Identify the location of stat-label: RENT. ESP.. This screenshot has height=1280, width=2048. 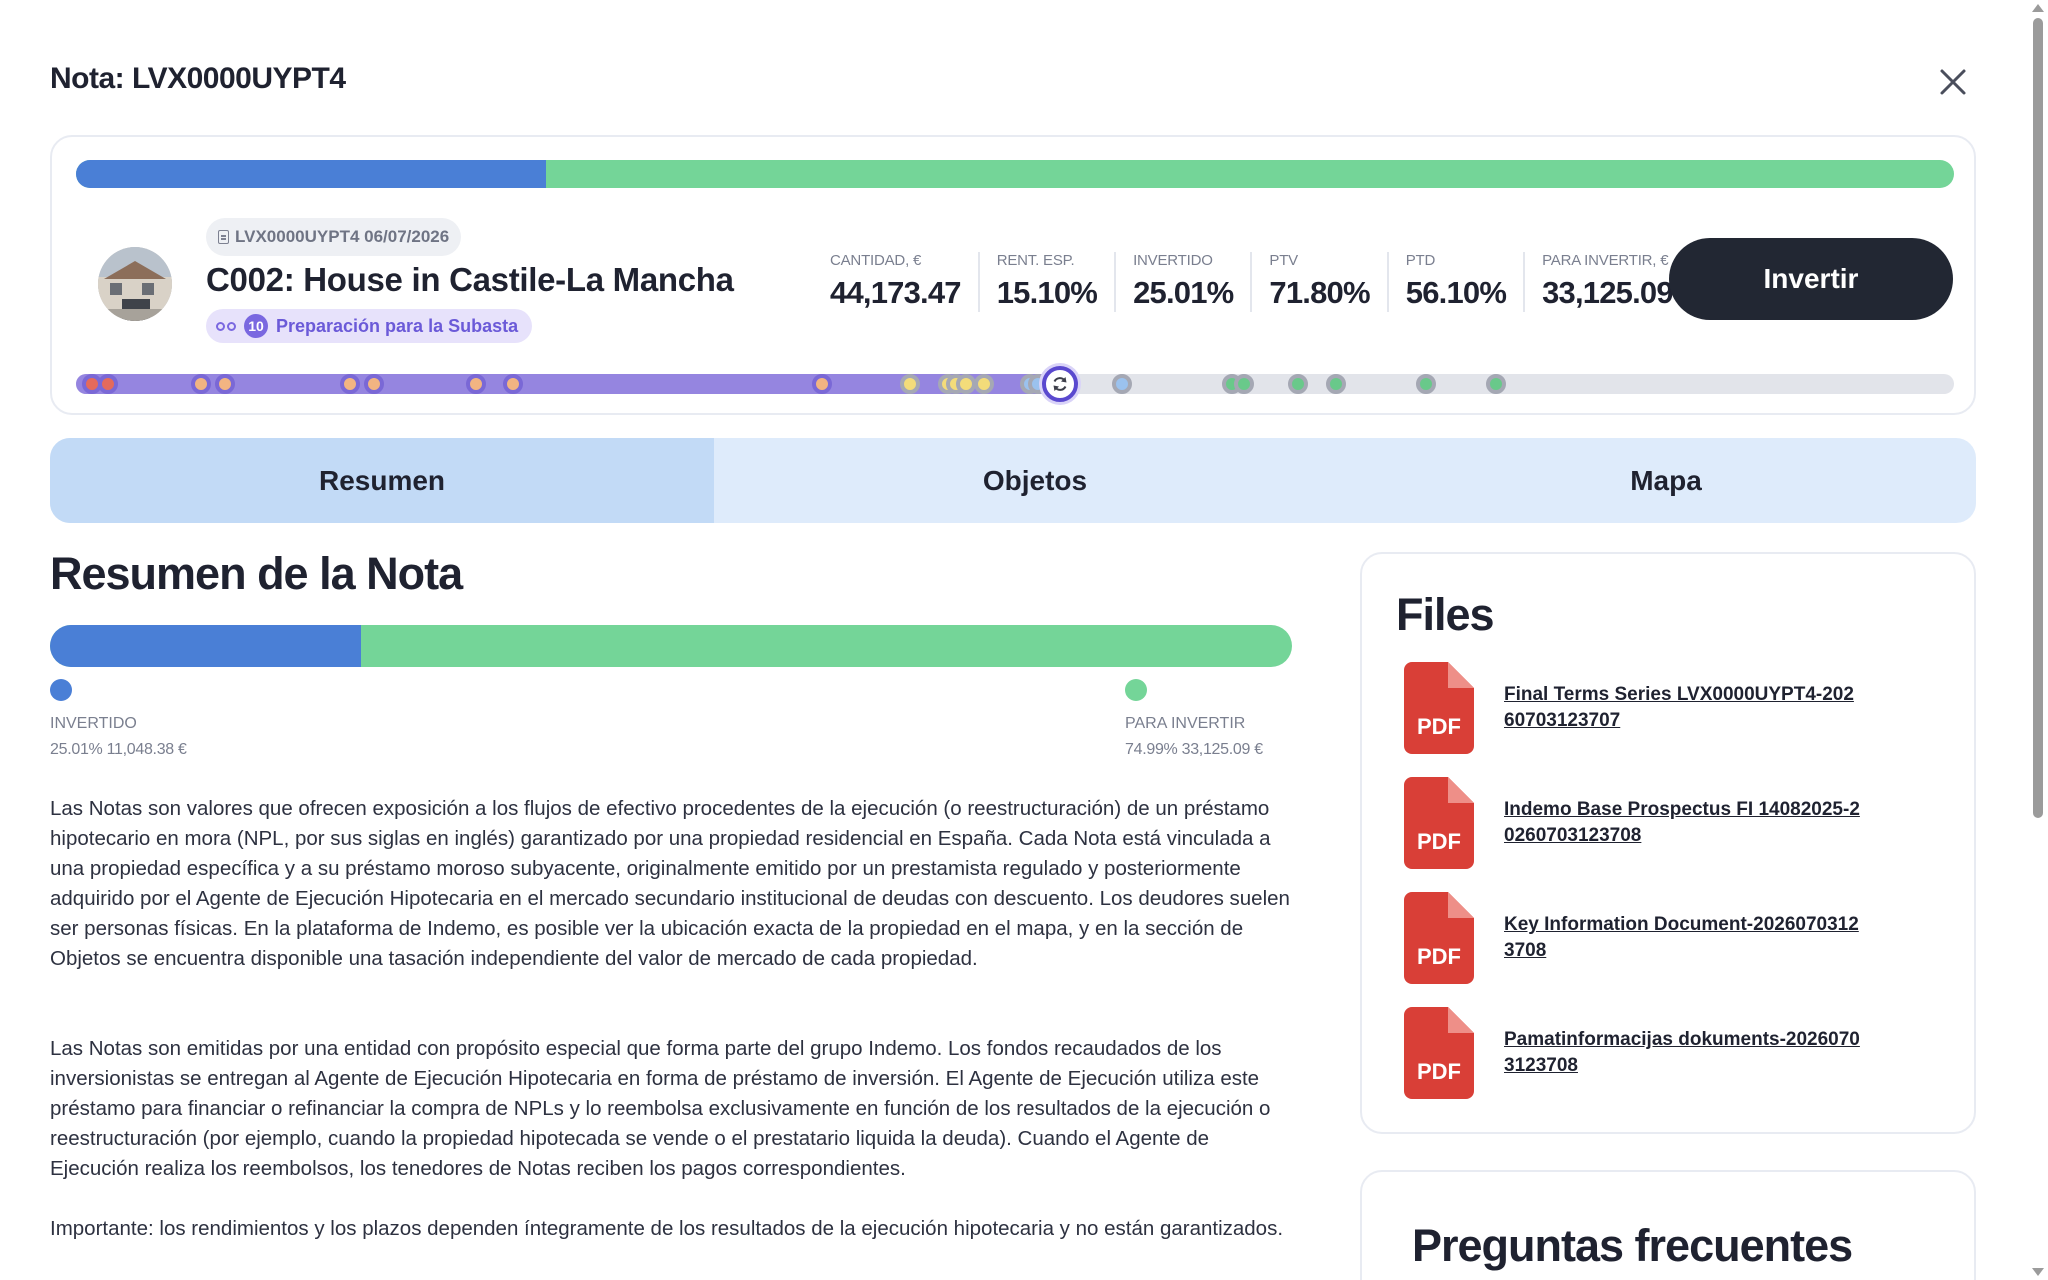
(1035, 260).